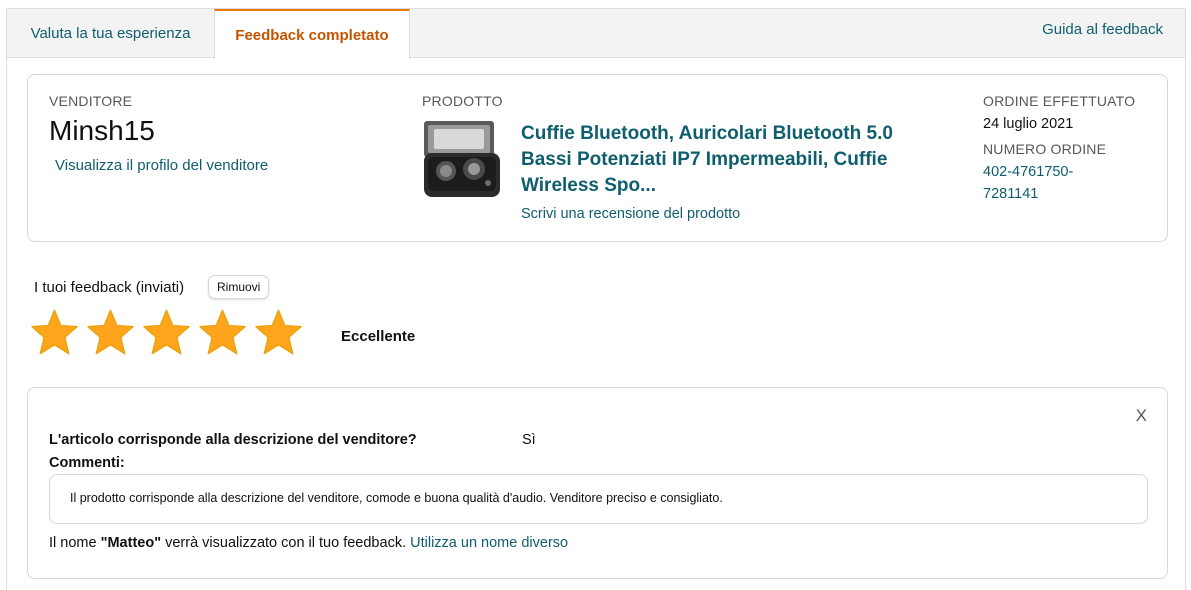  Describe the element at coordinates (110, 33) in the screenshot. I see `tab-rate-experience: Valuta la tua esperienza` at that location.